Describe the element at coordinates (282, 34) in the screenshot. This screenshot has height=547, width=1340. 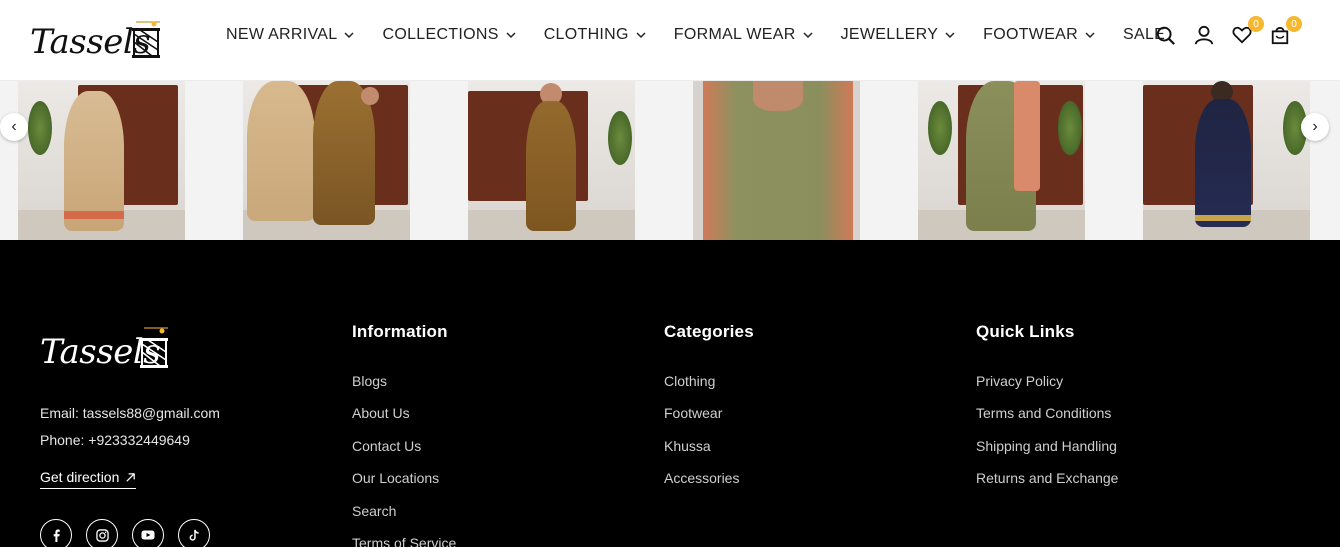
I see `nav-label: NEW ARRIVAL` at that location.